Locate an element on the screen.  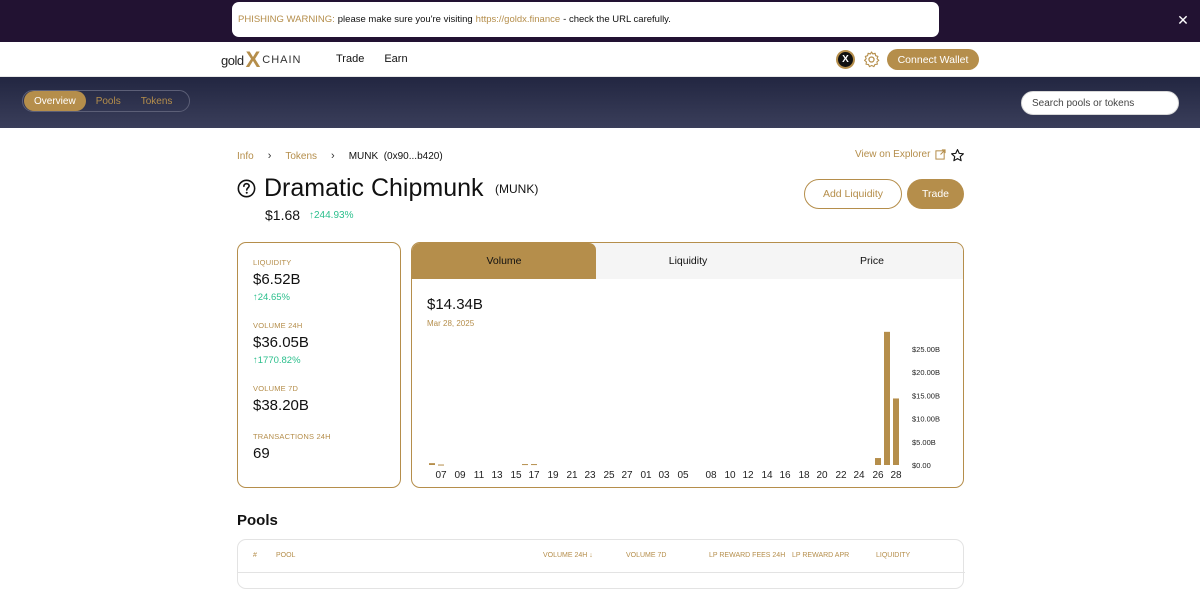
y-tick-label: $25.00B is located at coordinates (926, 349).